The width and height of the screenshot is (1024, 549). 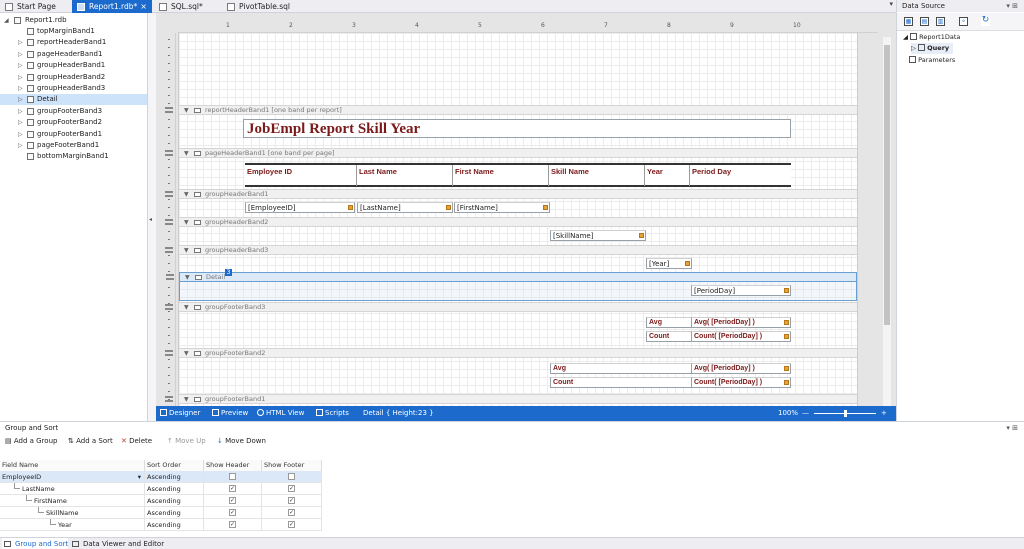 What do you see at coordinates (1012, 6) in the screenshot?
I see `pin-icon: ▾ ⊞` at bounding box center [1012, 6].